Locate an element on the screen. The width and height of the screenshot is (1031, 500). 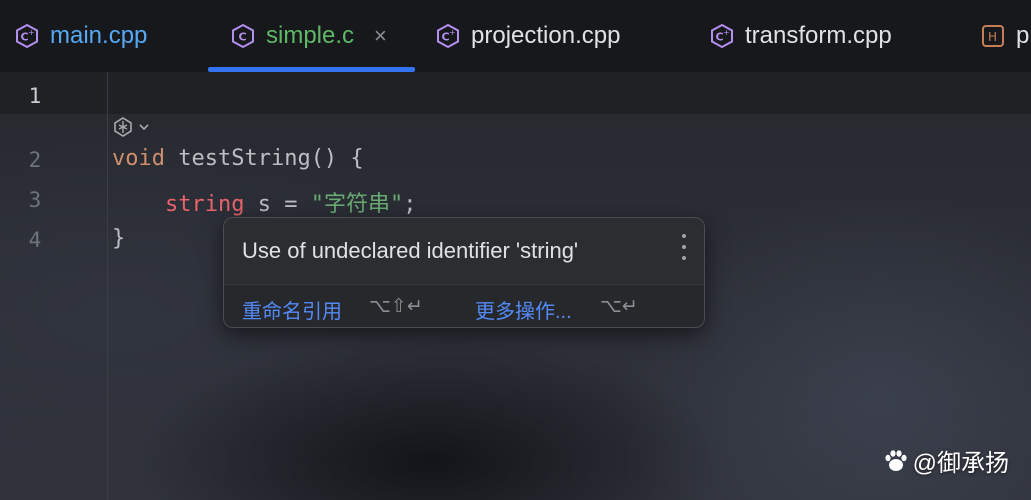
ai-assistant-icon is located at coordinates (123, 127).